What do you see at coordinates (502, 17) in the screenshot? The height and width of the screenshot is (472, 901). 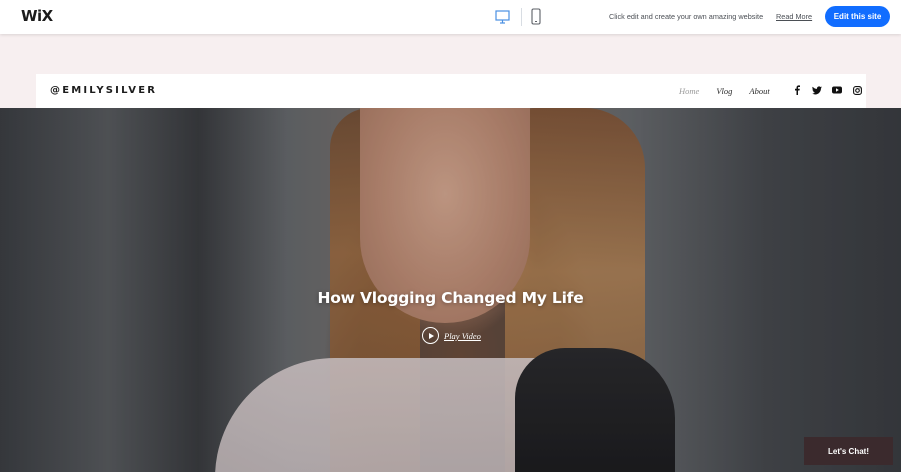 I see `desktop-icon` at bounding box center [502, 17].